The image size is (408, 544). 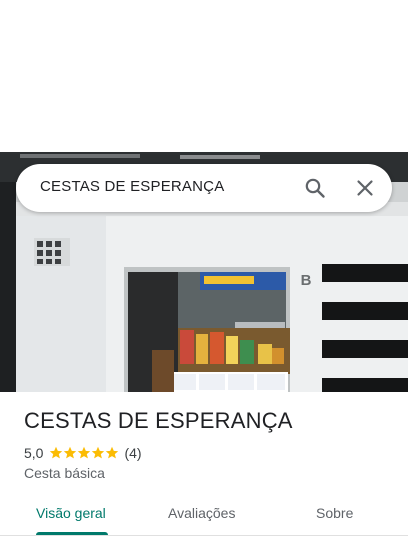 I want to click on rating-value: 5,0, so click(x=34, y=453).